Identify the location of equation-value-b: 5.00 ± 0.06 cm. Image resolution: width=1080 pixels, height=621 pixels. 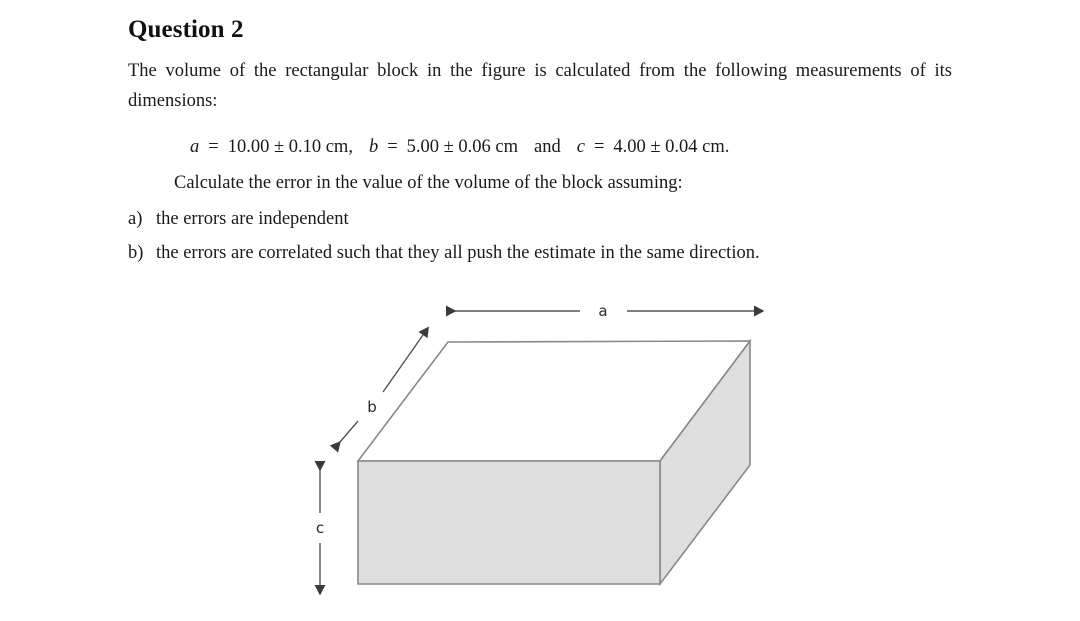
(462, 147).